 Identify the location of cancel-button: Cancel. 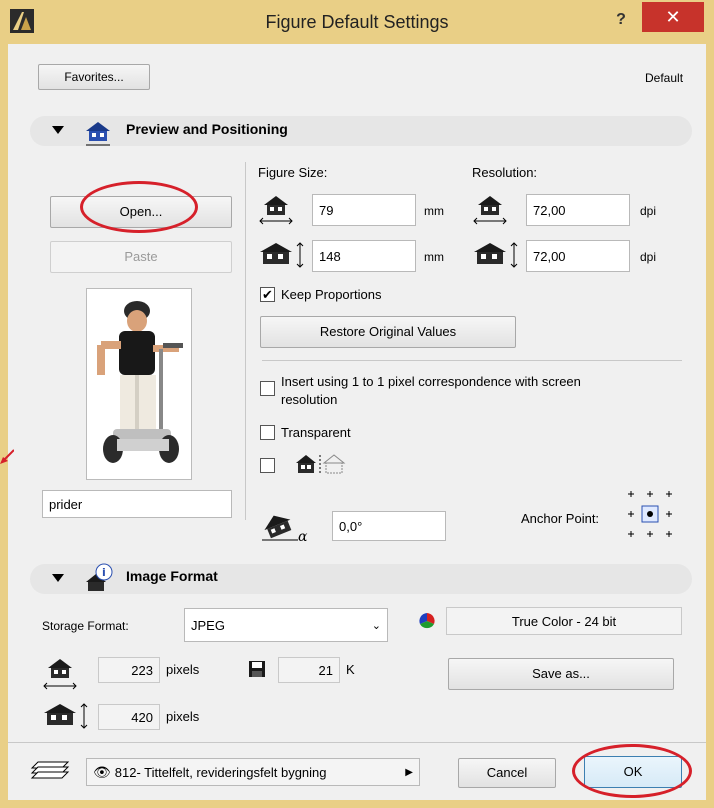
(507, 773).